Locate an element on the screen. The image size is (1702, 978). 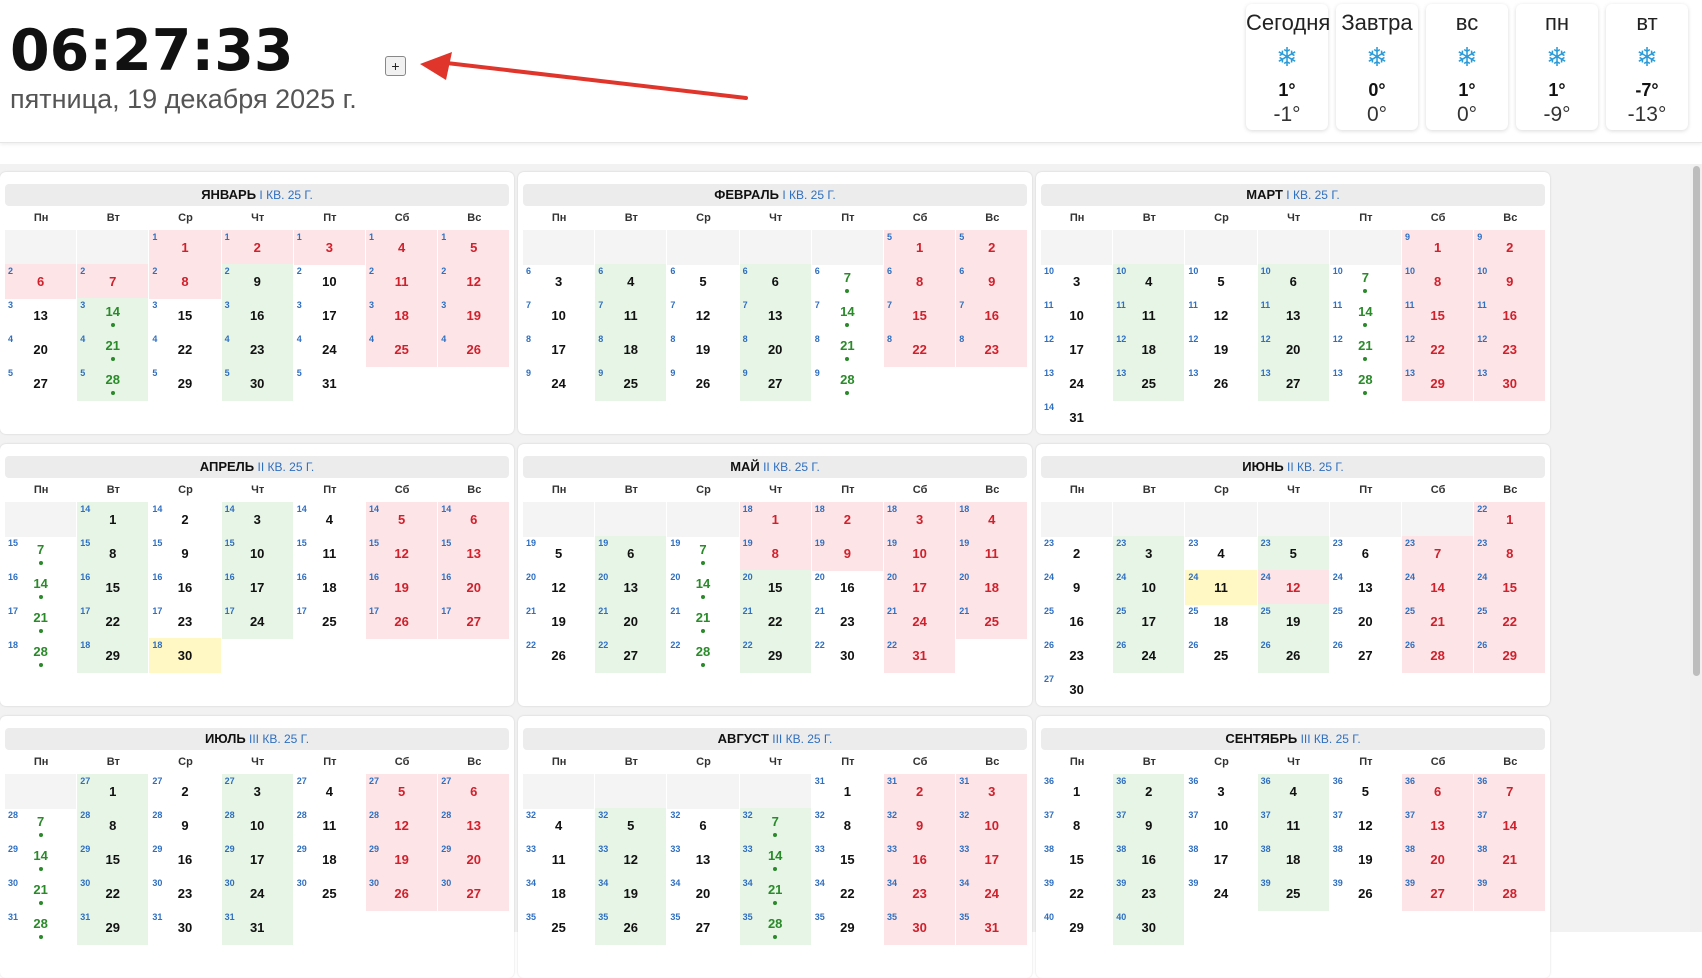
day-cell: 28 11 is located at coordinates (329, 825).